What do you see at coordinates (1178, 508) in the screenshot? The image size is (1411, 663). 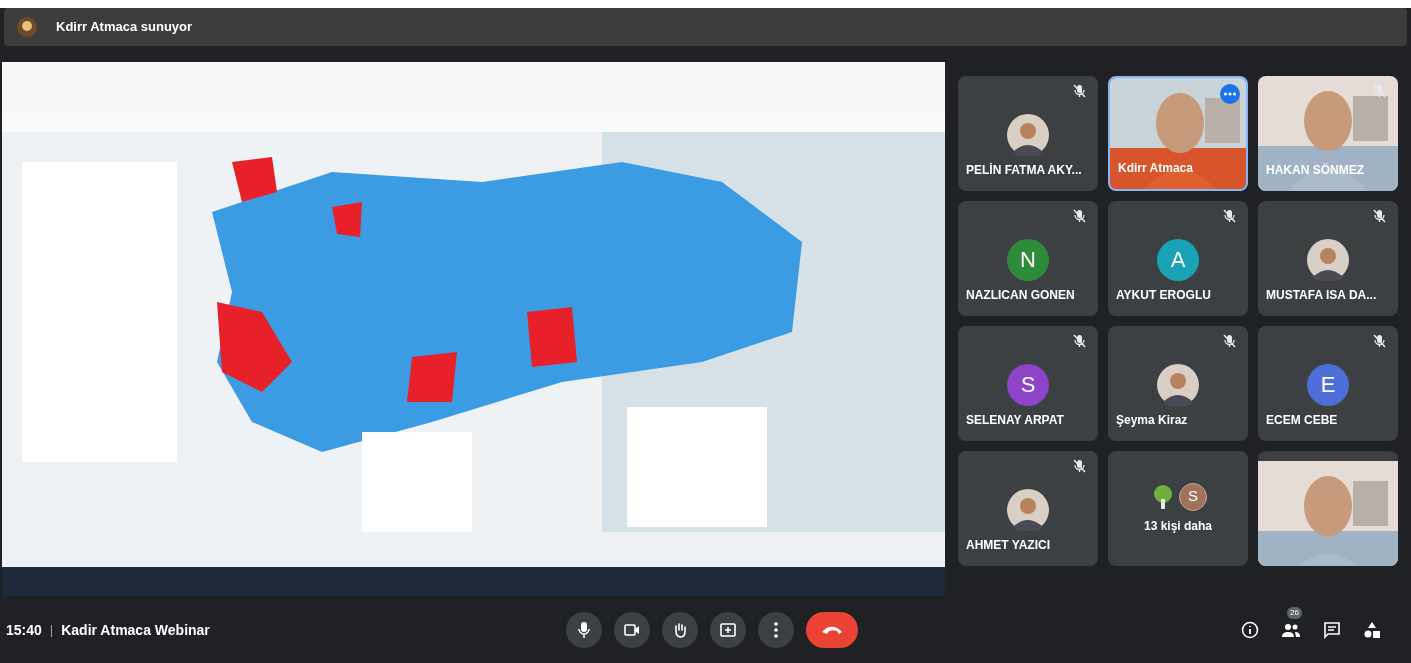 I see `more-participants-tile: S 13 kişi daha` at bounding box center [1178, 508].